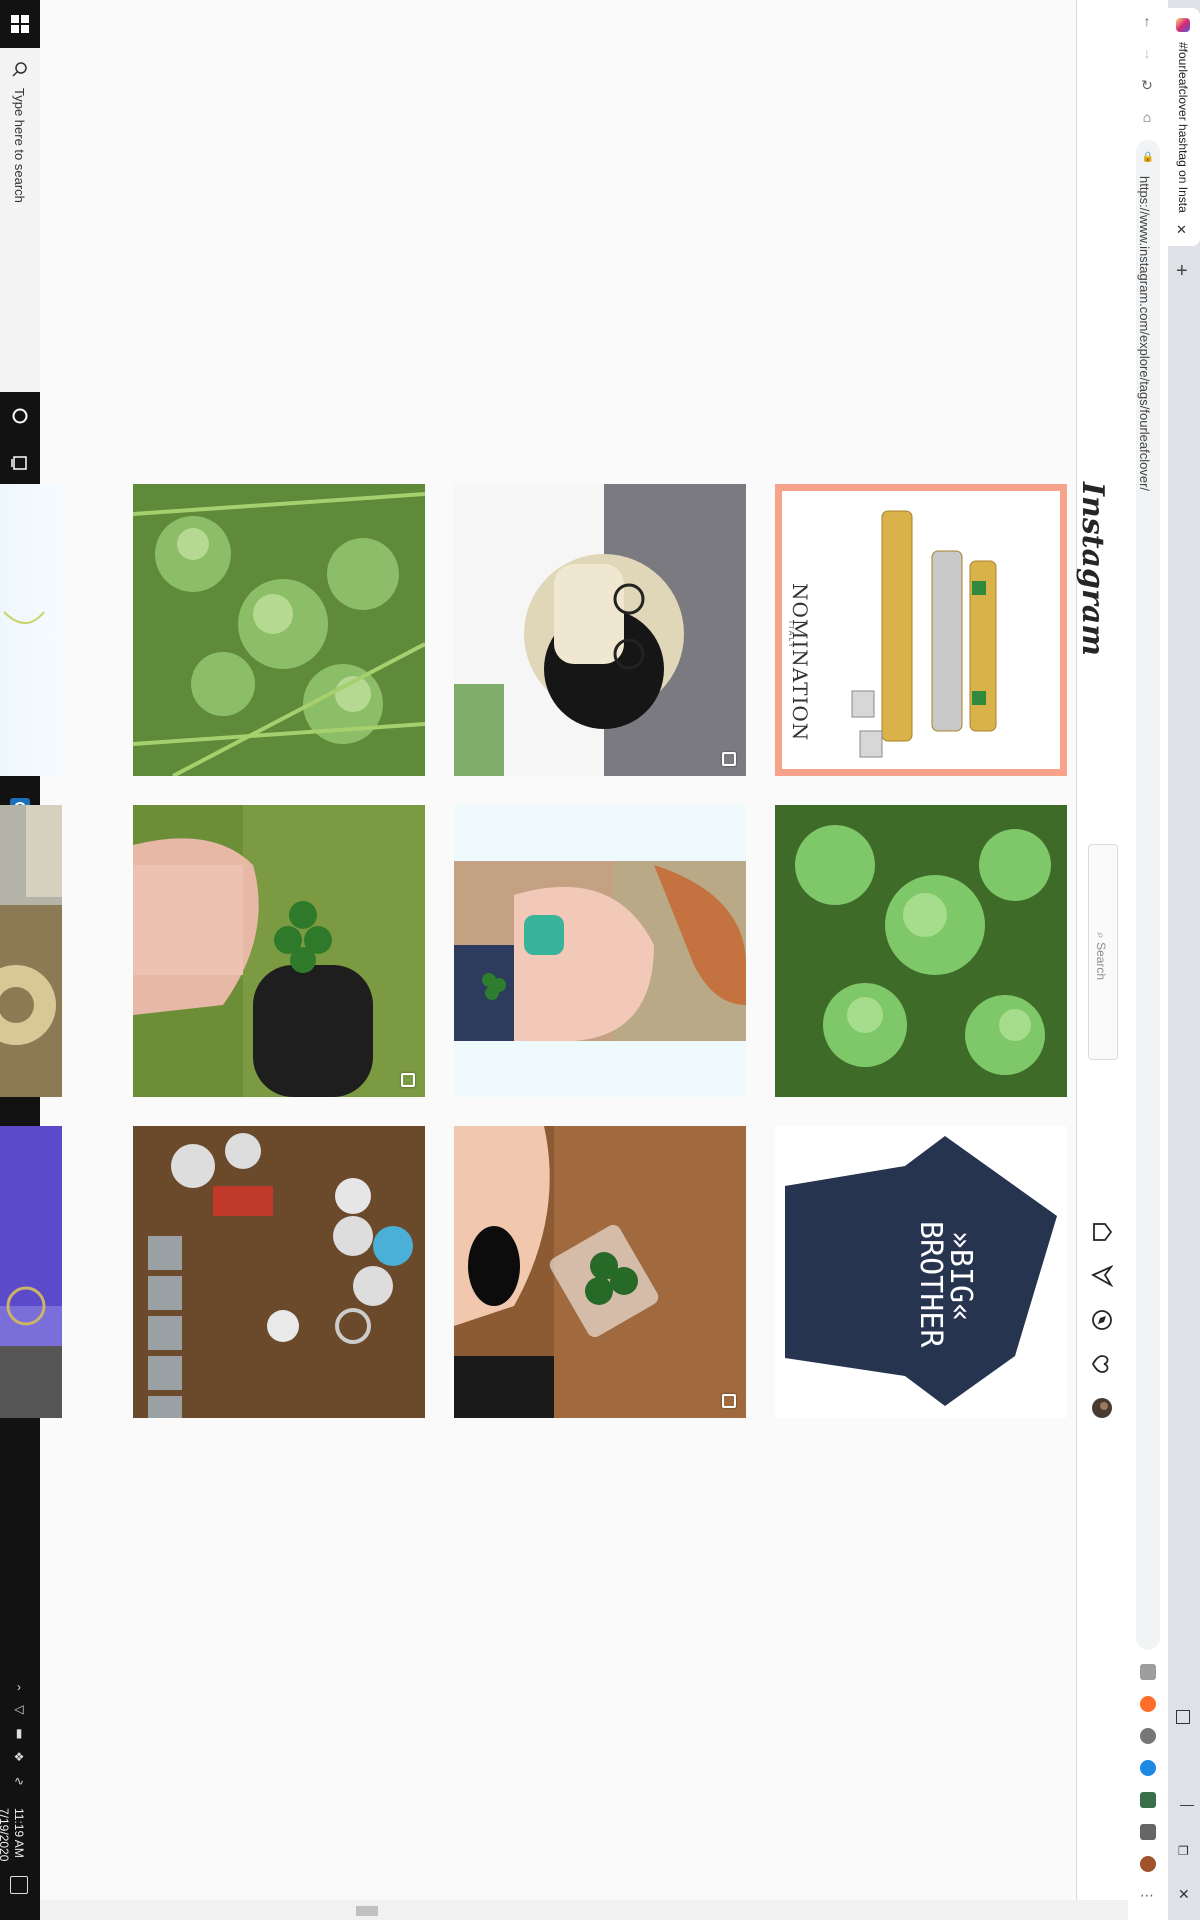  Describe the element at coordinates (1181, 230) in the screenshot. I see `tab-close-icon: ✕` at that location.